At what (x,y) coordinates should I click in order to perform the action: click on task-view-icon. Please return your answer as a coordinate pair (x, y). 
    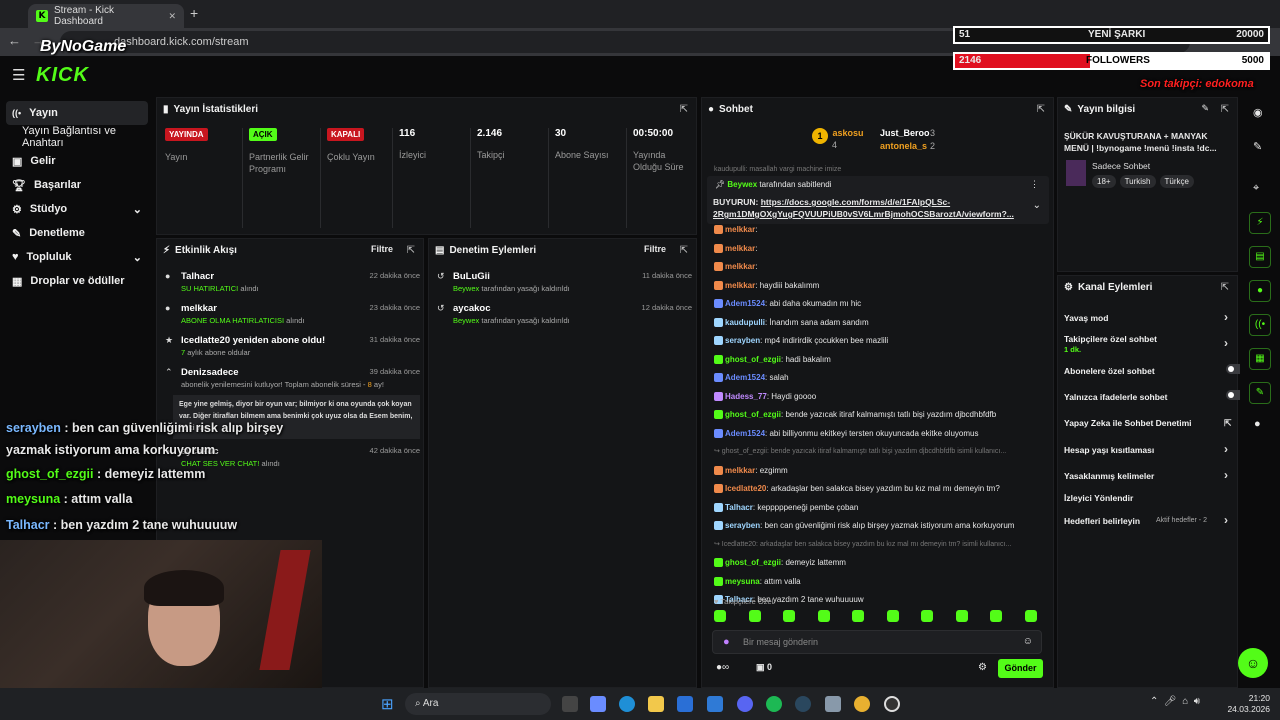
    Looking at the image, I should click on (570, 704).